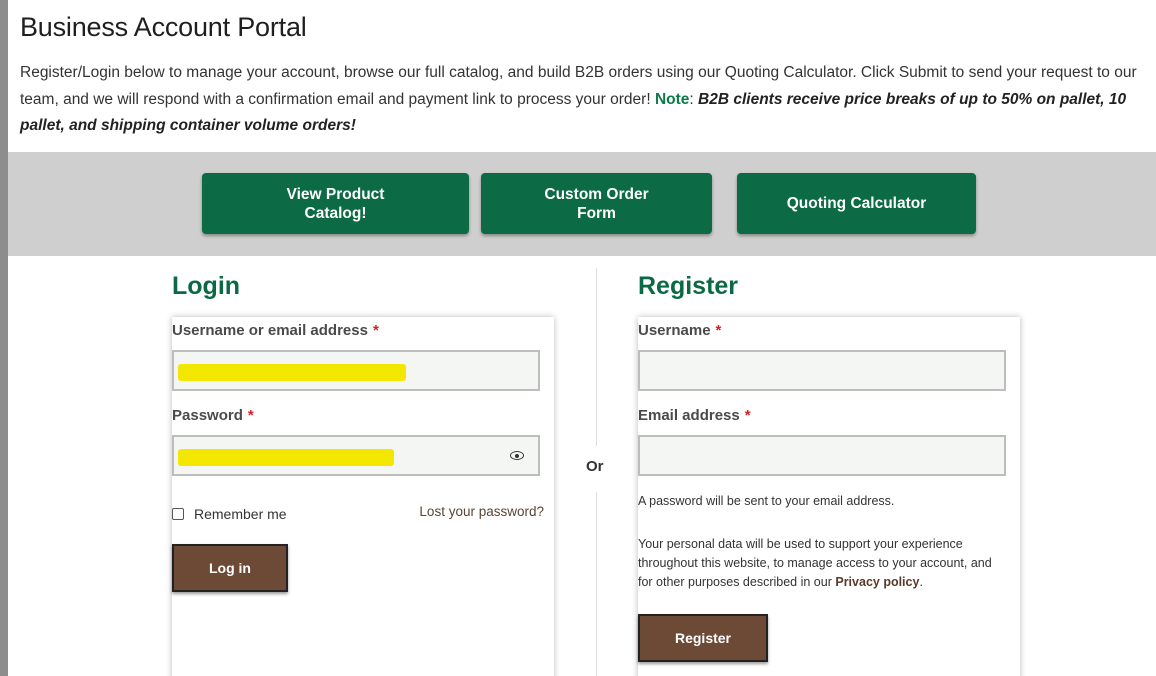 Image resolution: width=1156 pixels, height=676 pixels. I want to click on custom-order-form-button: Custom Order Form, so click(596, 203).